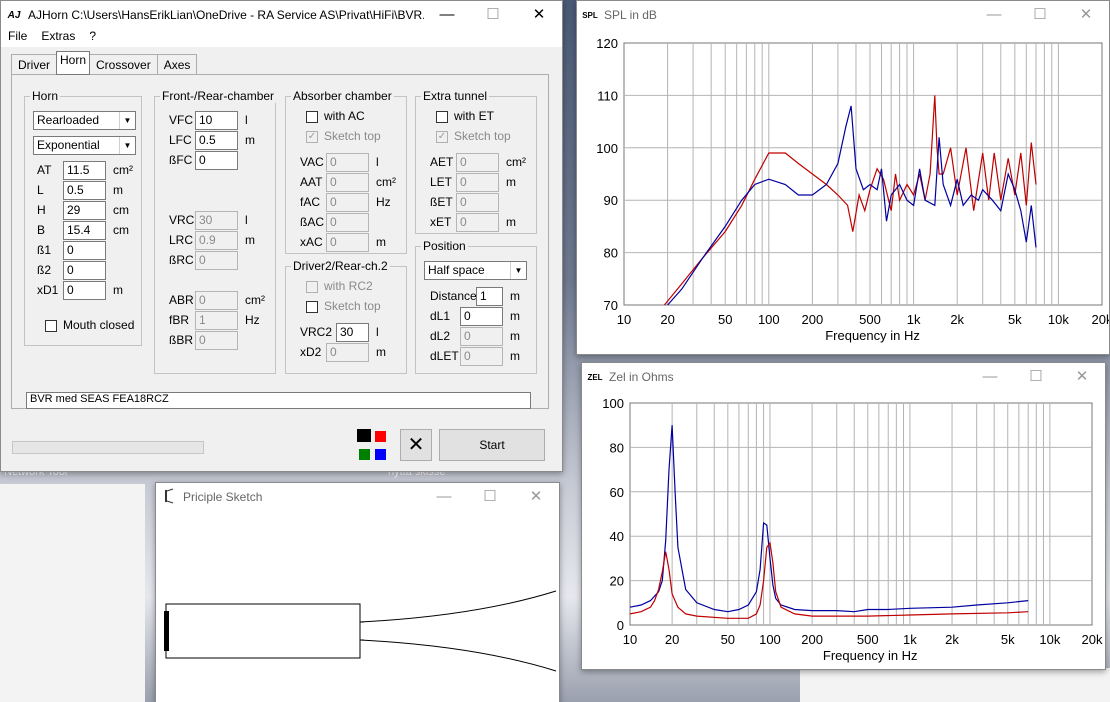 This screenshot has height=702, width=1110. What do you see at coordinates (489, 296) in the screenshot?
I see `distance-input: 1` at bounding box center [489, 296].